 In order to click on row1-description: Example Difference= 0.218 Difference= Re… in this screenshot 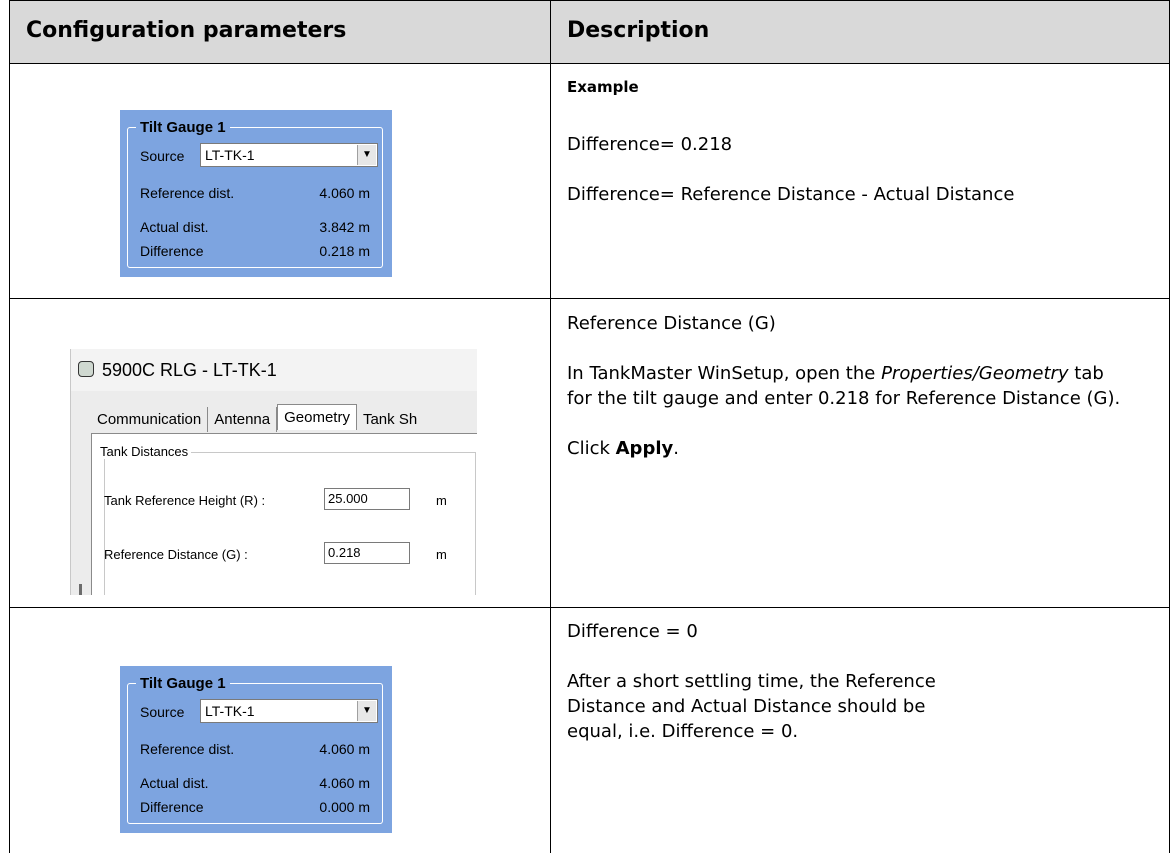, I will do `click(790, 141)`.